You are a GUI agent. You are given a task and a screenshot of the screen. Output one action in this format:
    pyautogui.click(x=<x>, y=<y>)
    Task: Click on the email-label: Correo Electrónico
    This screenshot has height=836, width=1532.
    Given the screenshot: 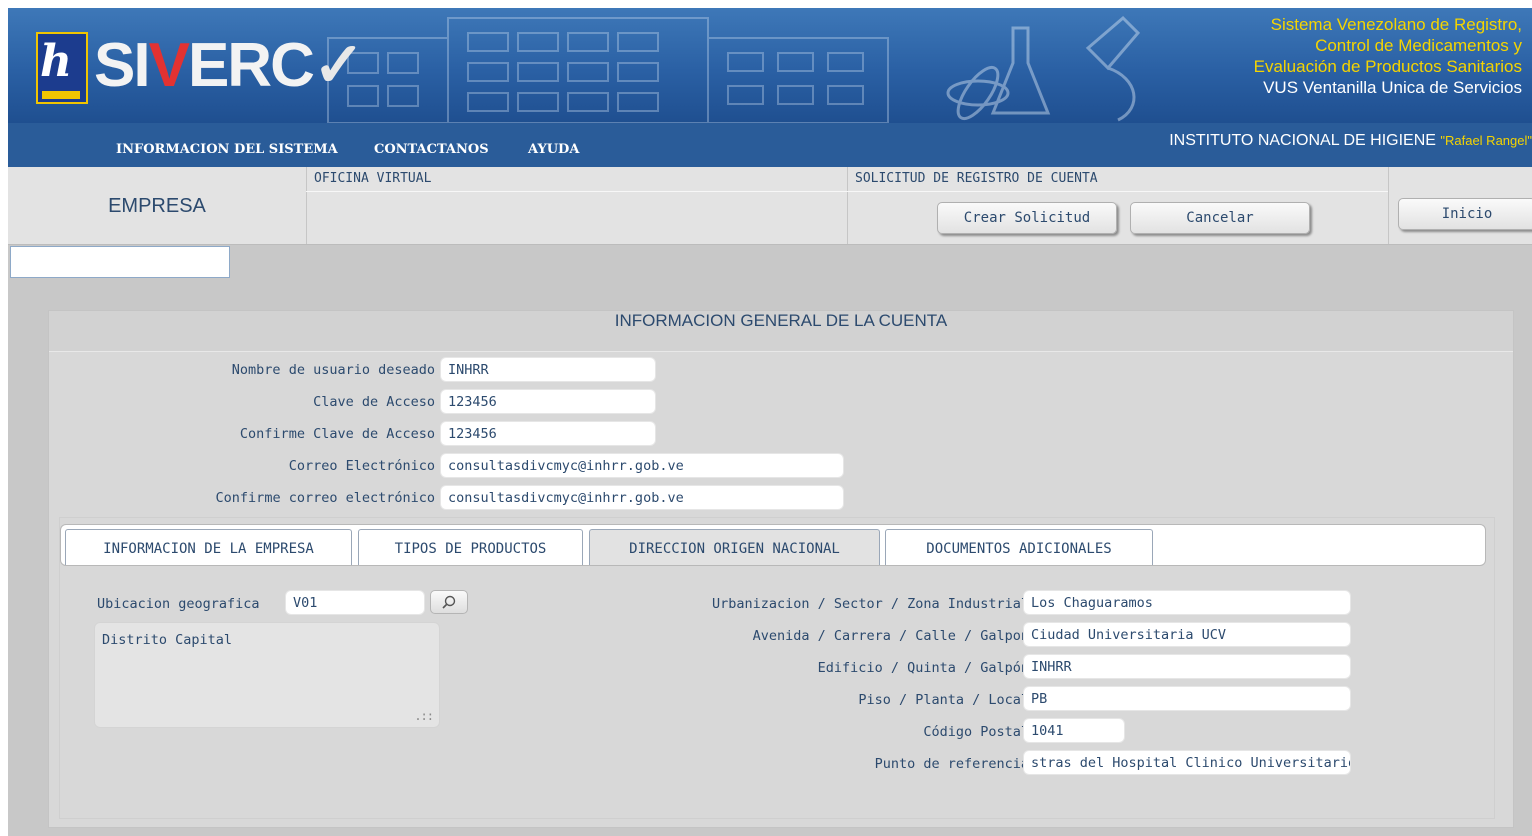 What is the action you would take?
    pyautogui.click(x=361, y=466)
    